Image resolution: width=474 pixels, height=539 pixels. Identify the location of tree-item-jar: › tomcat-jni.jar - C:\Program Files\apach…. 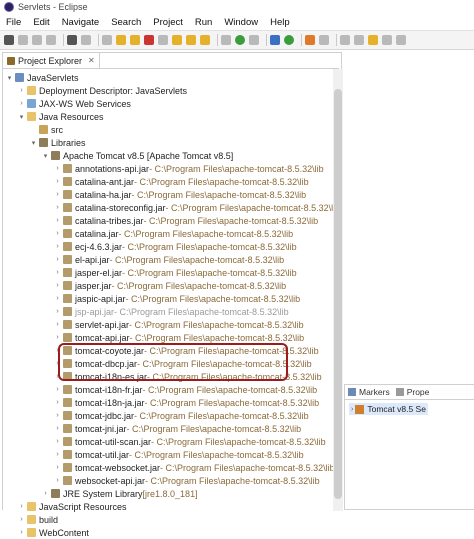
(177, 428).